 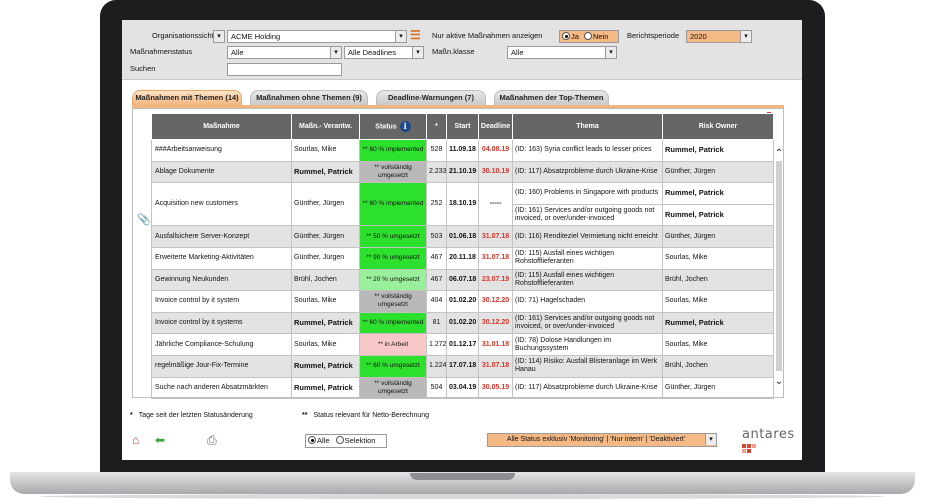 I want to click on cell-measure: Acquisition new customers, so click(x=221, y=204).